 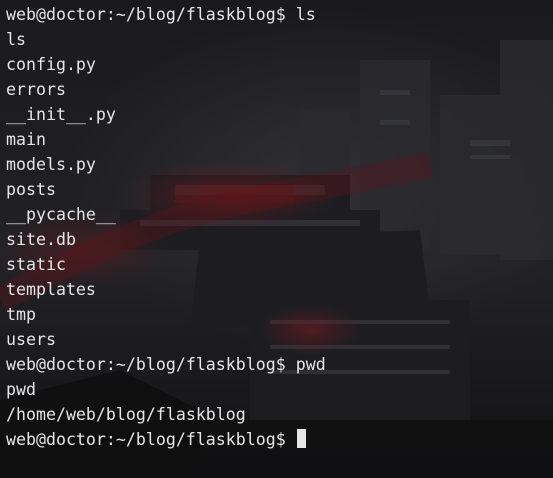 I want to click on prompt-line: web@doctor:~/blog/flaskblog$, so click(x=278, y=439).